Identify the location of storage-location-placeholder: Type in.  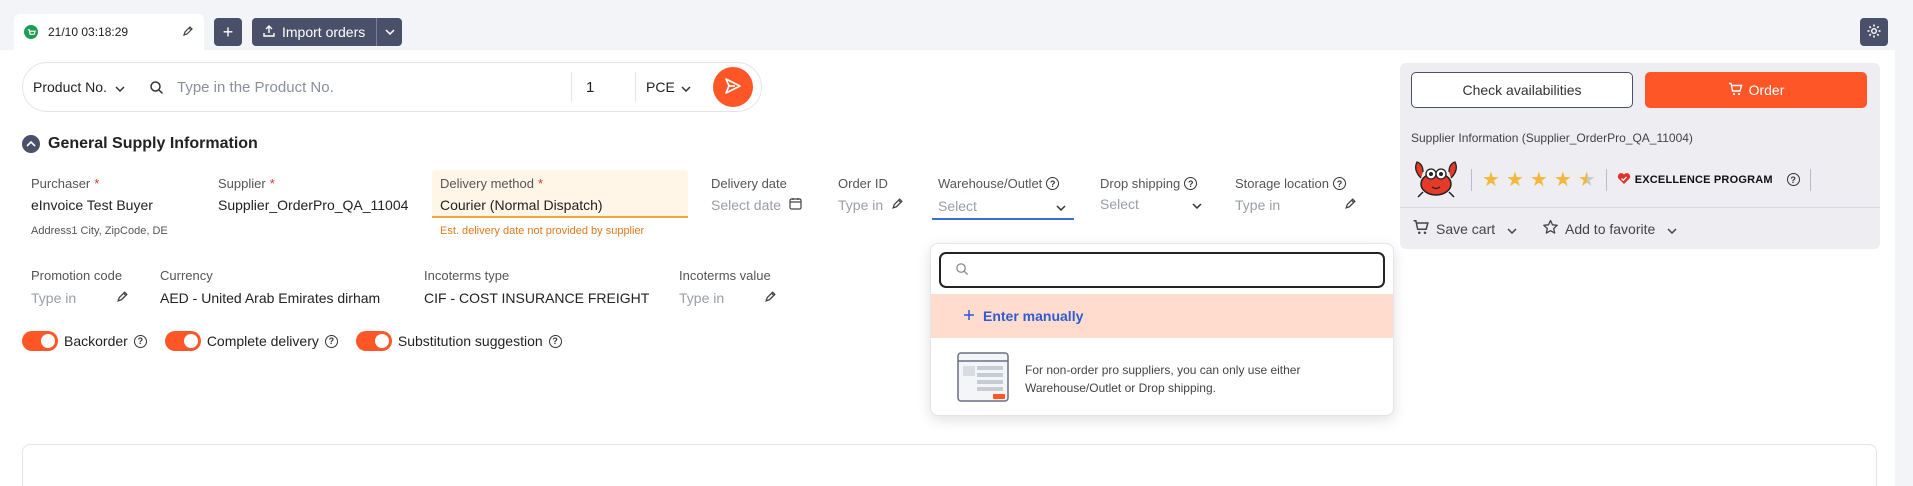
(1258, 205).